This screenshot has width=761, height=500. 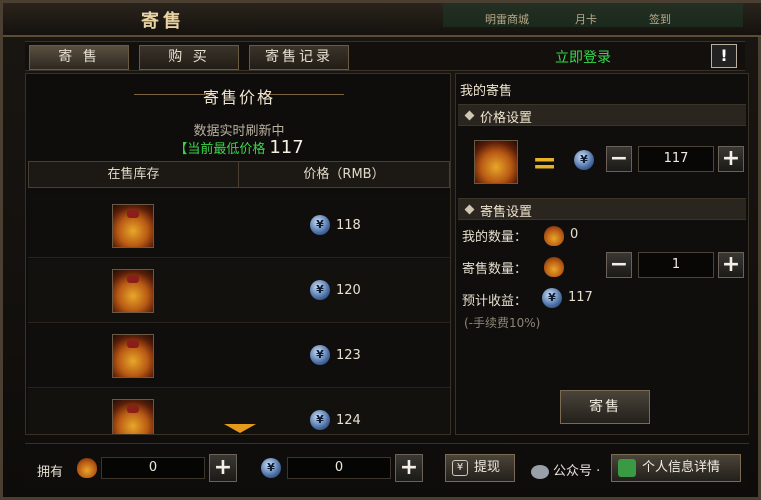 What do you see at coordinates (574, 234) in the screenshot?
I see `my-quantity-value: 0` at bounding box center [574, 234].